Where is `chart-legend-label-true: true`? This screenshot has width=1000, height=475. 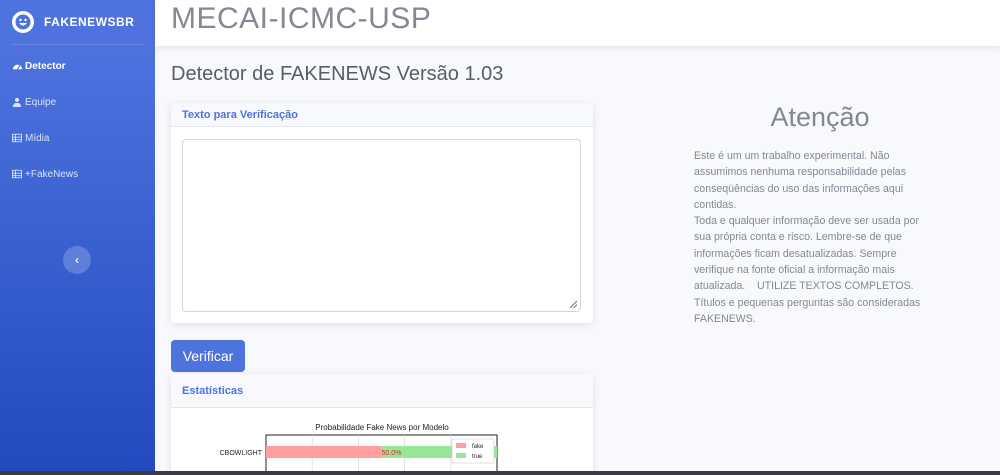 chart-legend-label-true: true is located at coordinates (477, 457).